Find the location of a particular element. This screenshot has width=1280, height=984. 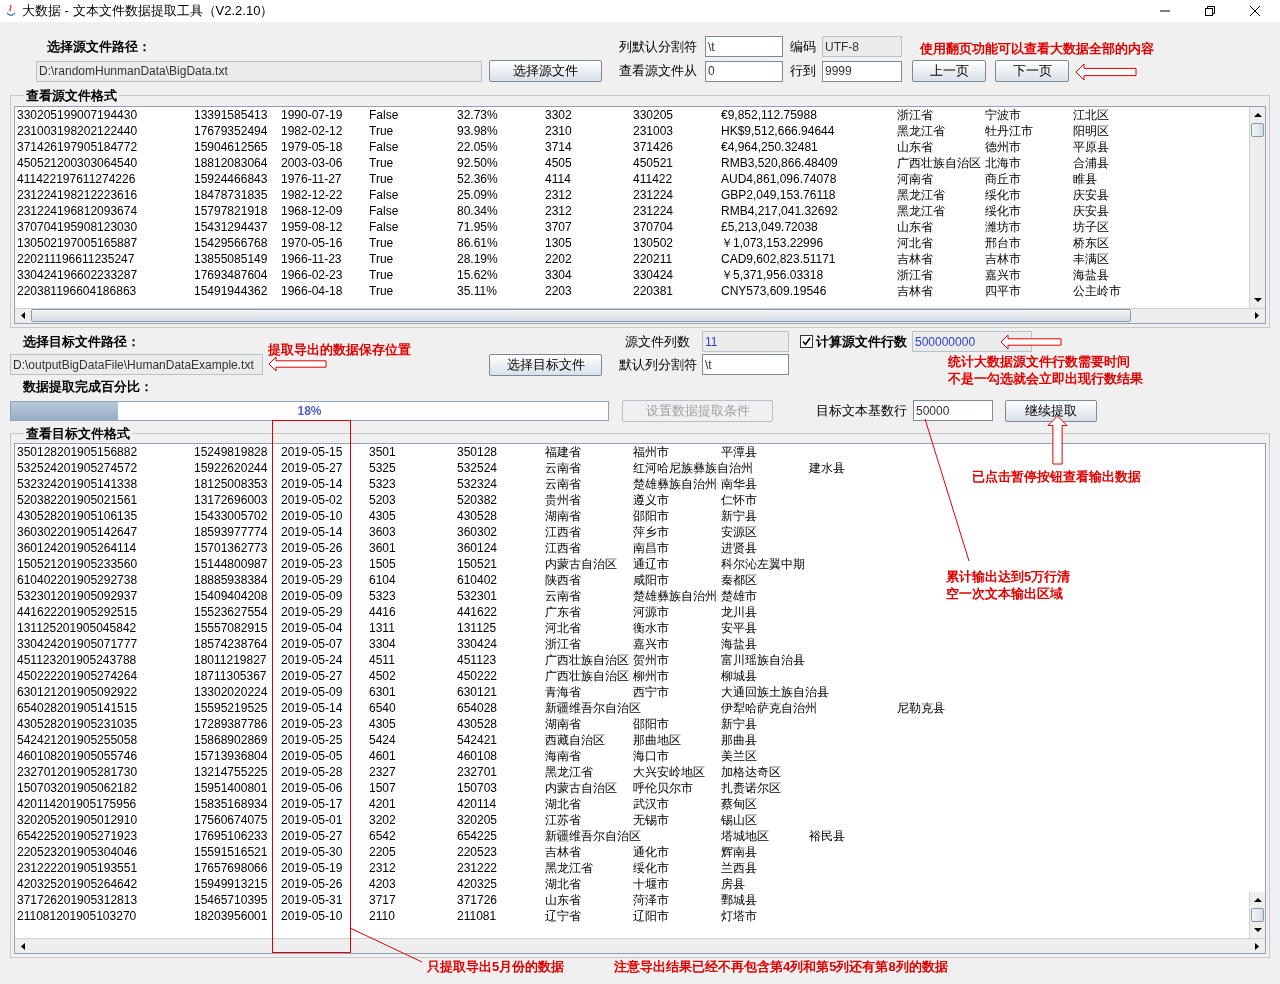

push-button: 下一页 is located at coordinates (1032, 71).